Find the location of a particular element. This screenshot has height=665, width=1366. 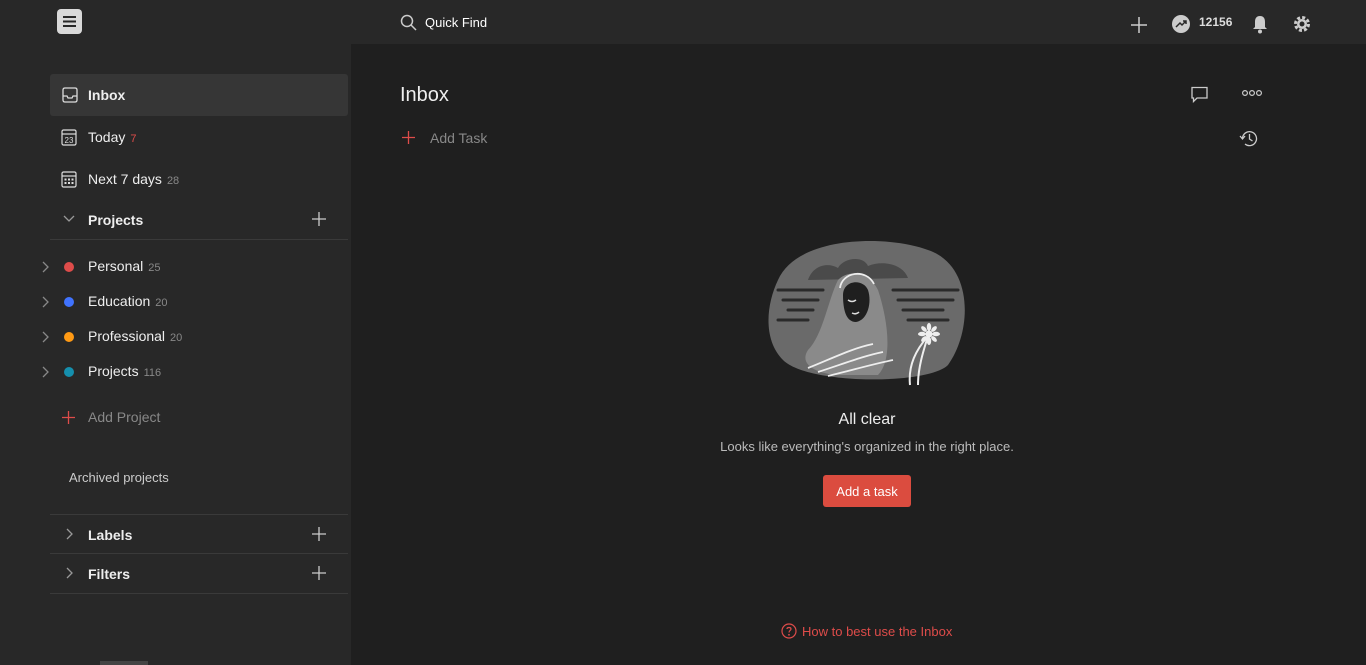

karma-count: 12156 is located at coordinates (1215, 22).